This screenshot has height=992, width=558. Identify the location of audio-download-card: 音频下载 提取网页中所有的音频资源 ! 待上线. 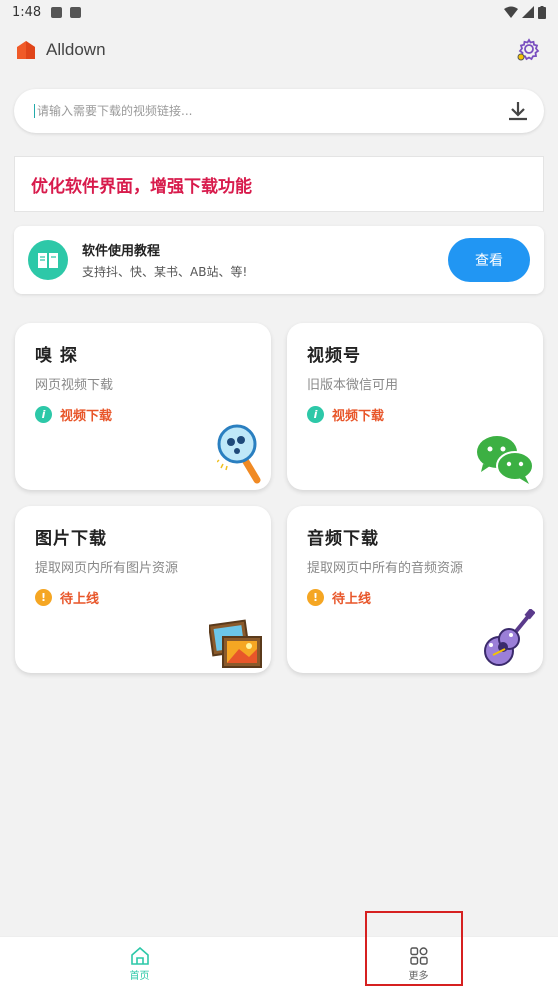
(415, 589).